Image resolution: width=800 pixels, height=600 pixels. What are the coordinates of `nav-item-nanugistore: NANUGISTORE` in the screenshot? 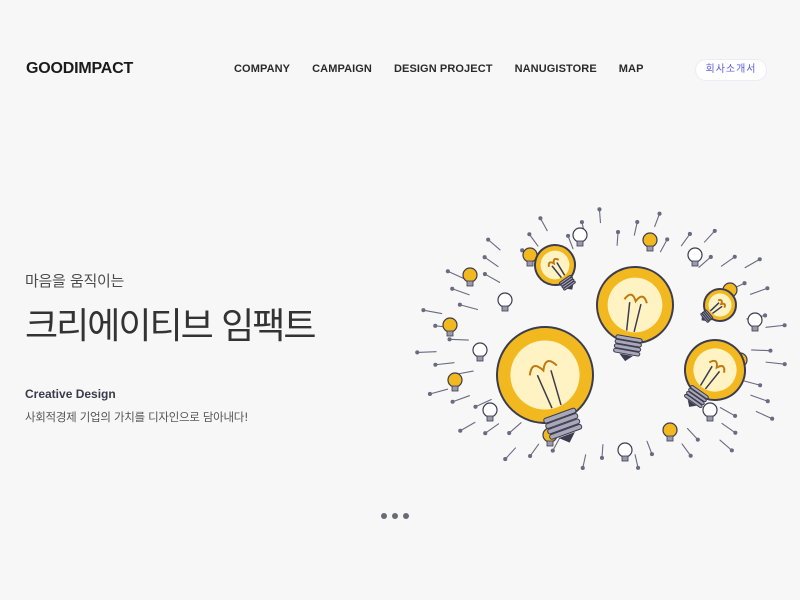 It's located at (556, 69).